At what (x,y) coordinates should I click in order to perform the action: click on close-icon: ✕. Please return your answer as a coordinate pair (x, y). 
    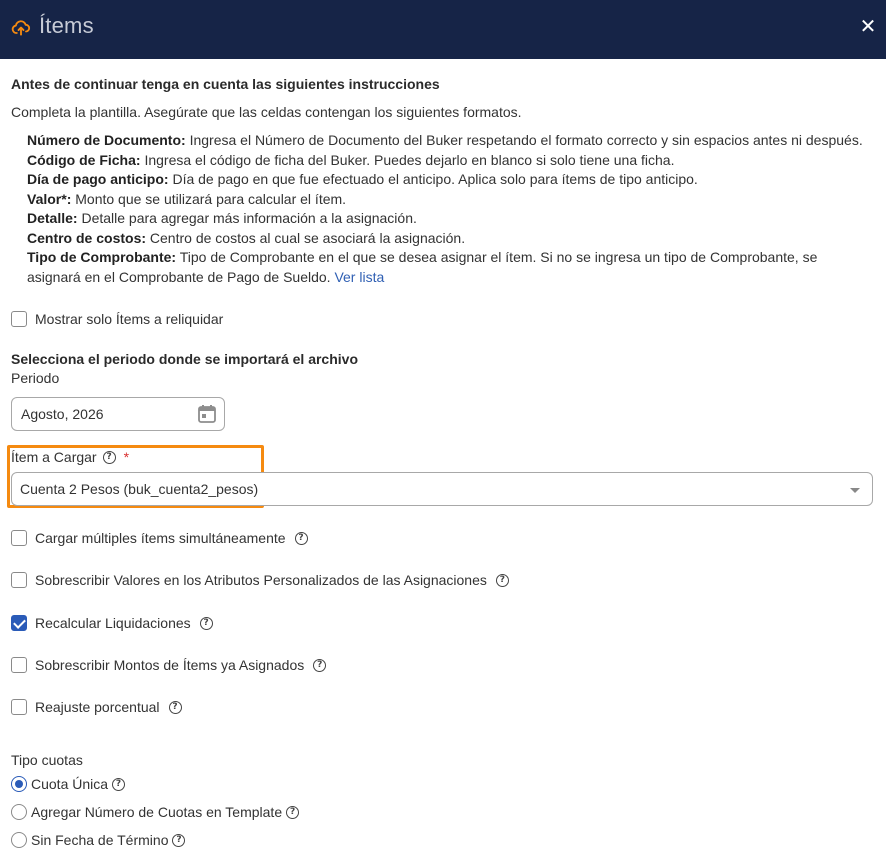
    Looking at the image, I should click on (868, 27).